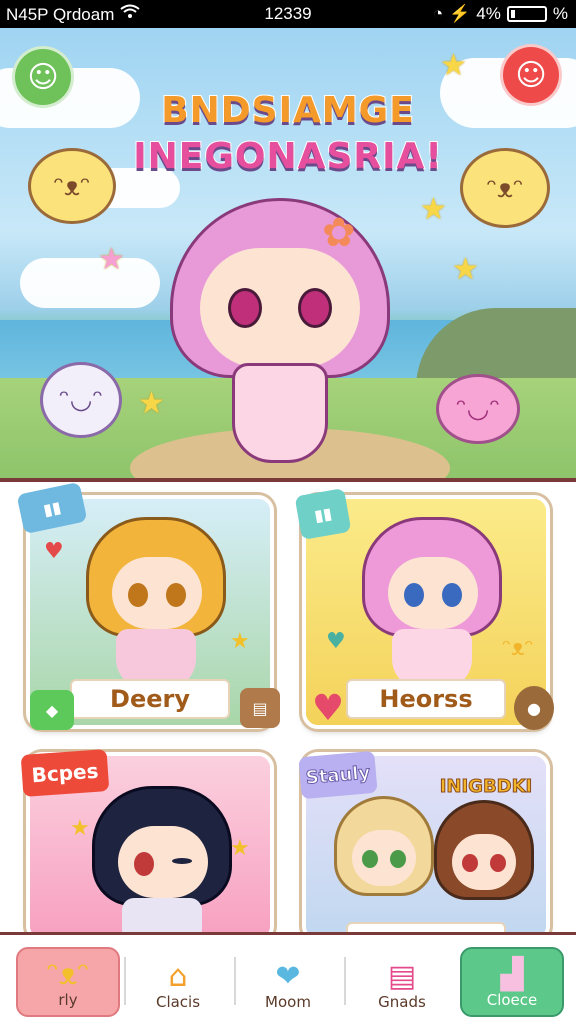  I want to click on bottom-navigation: ᵔᴥᵔ rly ⌂ Clacis ❤ Moom ▤ Gnads ▟ Cloece, so click(288, 978).